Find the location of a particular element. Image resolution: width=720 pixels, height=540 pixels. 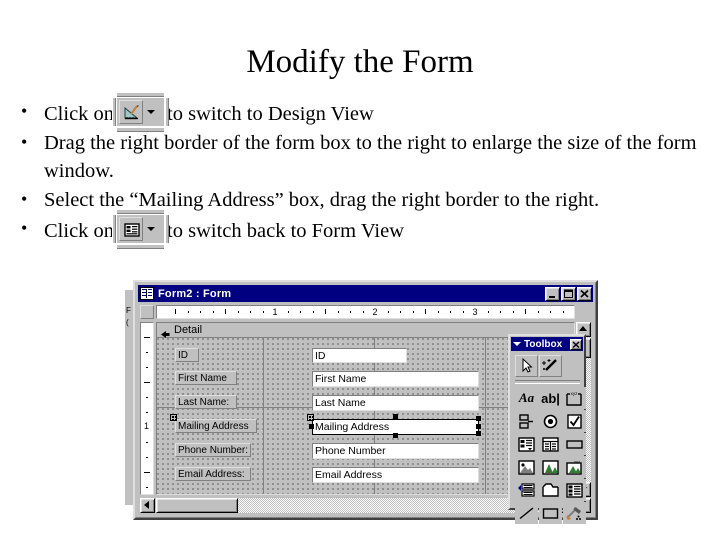

design-view-icon is located at coordinates (131, 112).